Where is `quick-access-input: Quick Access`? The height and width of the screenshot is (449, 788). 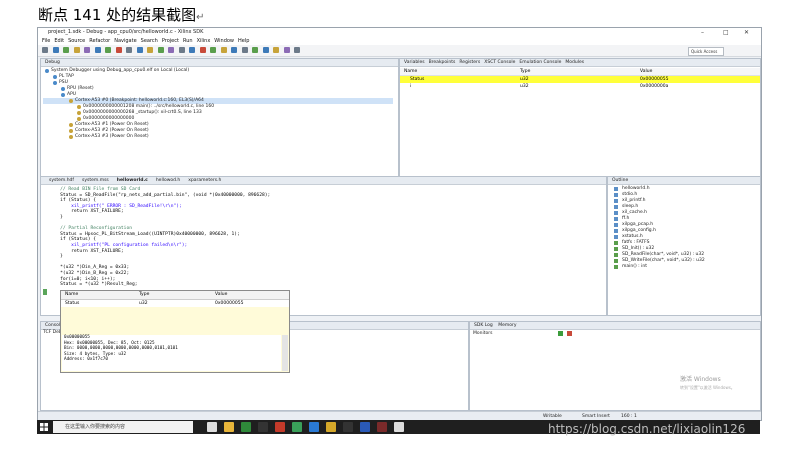 quick-access-input: Quick Access is located at coordinates (706, 51).